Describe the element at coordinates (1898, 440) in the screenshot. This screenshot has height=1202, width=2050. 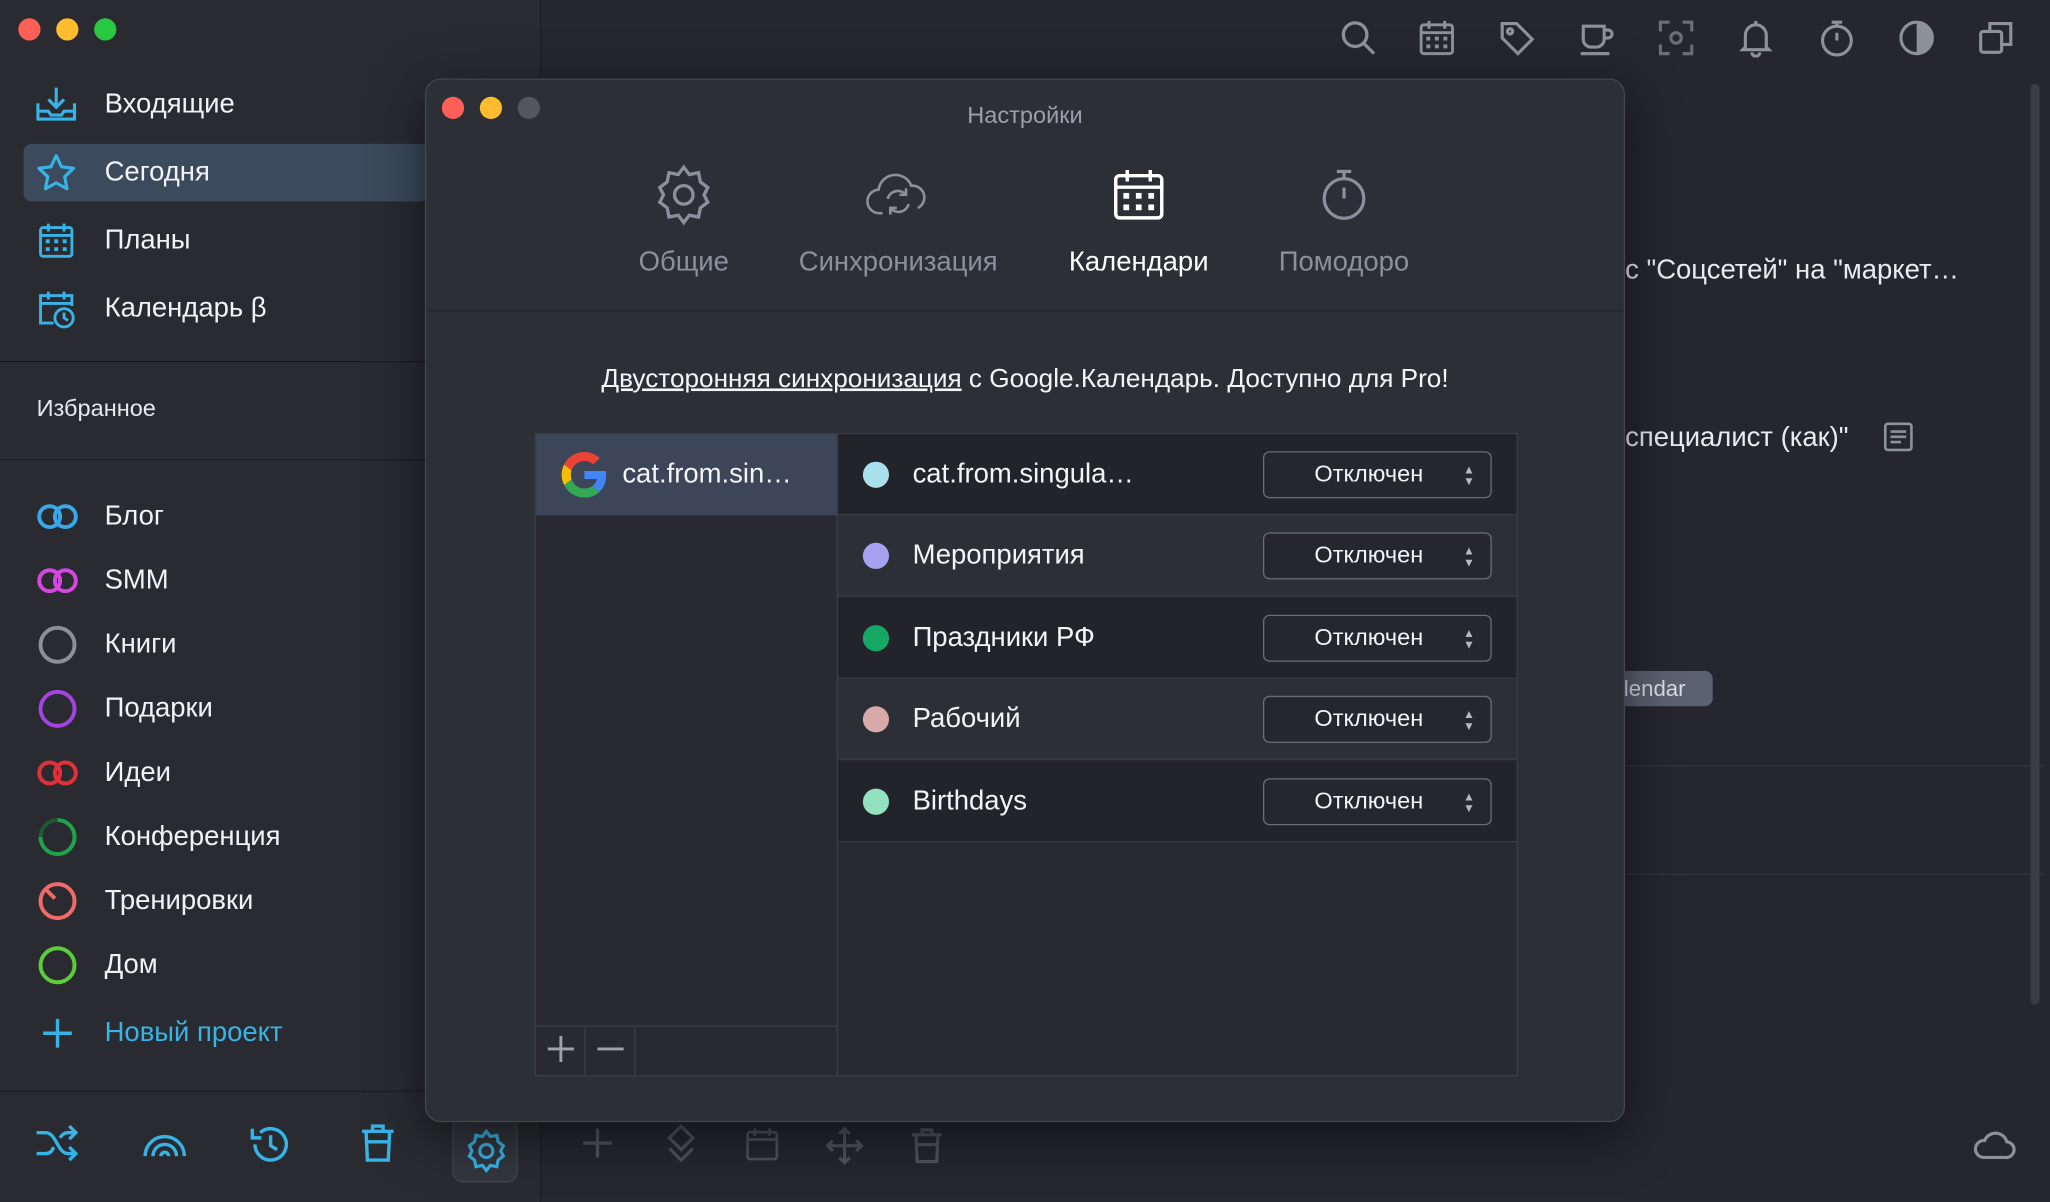
I see `note-icon` at that location.